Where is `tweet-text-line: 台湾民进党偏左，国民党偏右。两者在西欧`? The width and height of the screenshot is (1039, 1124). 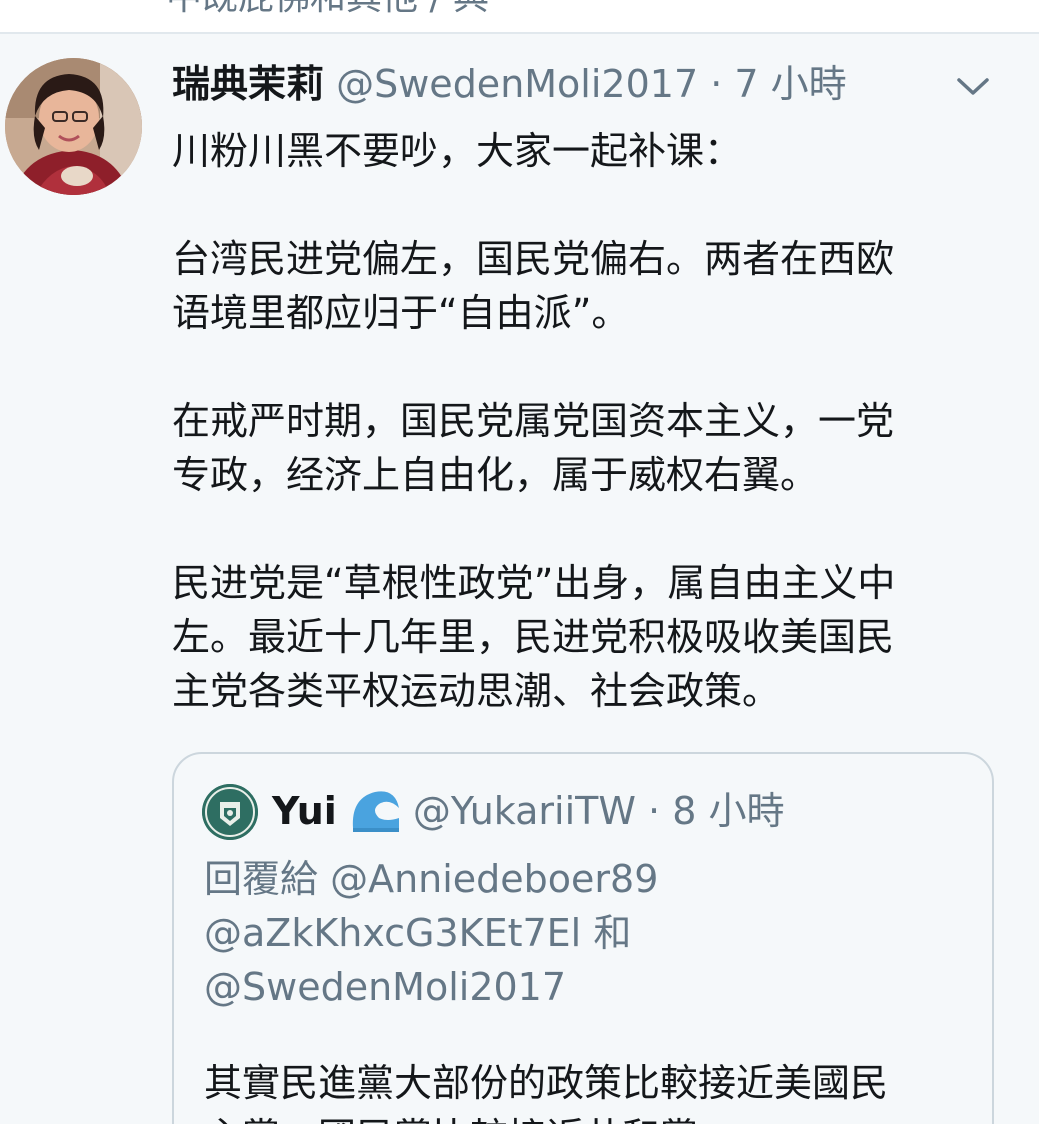 tweet-text-line: 台湾民进党偏左，国民党偏右。两者在西欧 is located at coordinates (533, 259).